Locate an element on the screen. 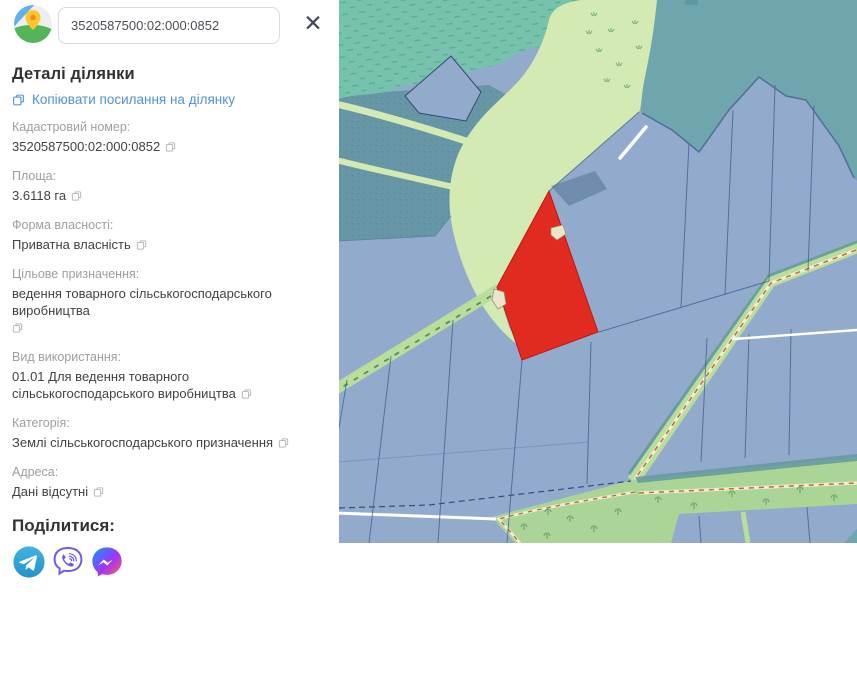  share-telegram-button is located at coordinates (29, 562).